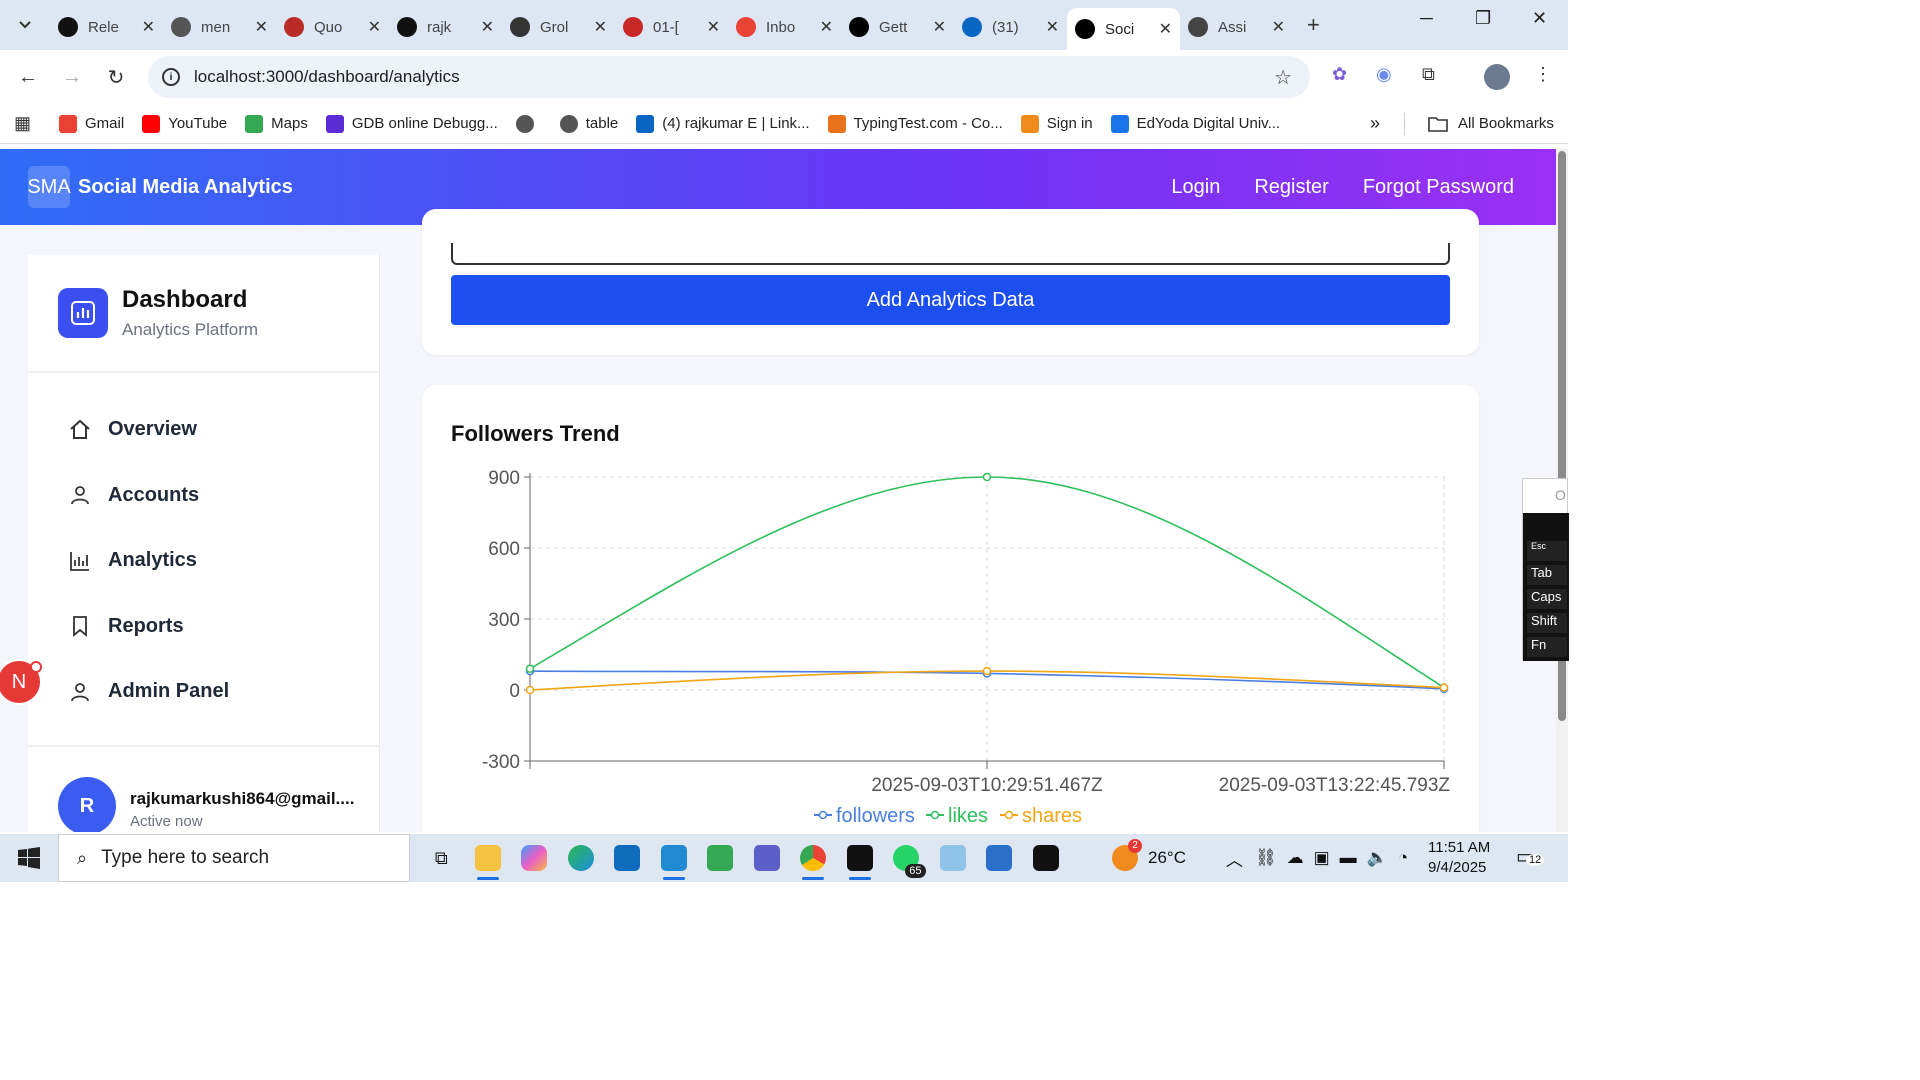  Describe the element at coordinates (1313, 25) in the screenshot. I see `new-tab-button: +` at that location.